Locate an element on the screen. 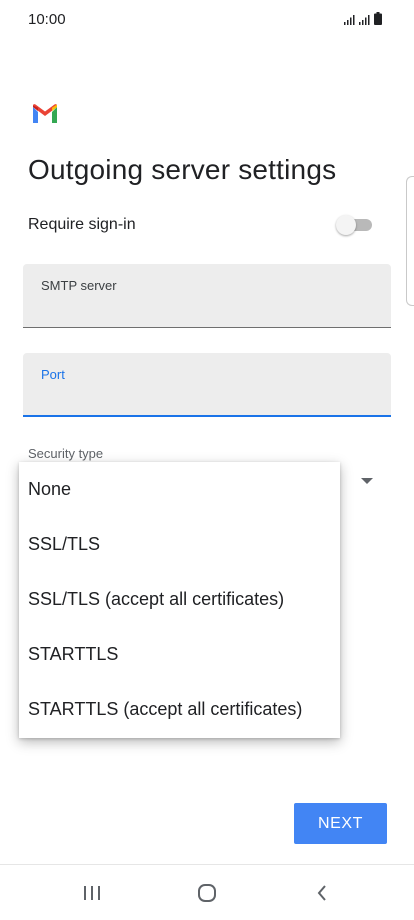 The image size is (414, 920). back-button is located at coordinates (322, 893).